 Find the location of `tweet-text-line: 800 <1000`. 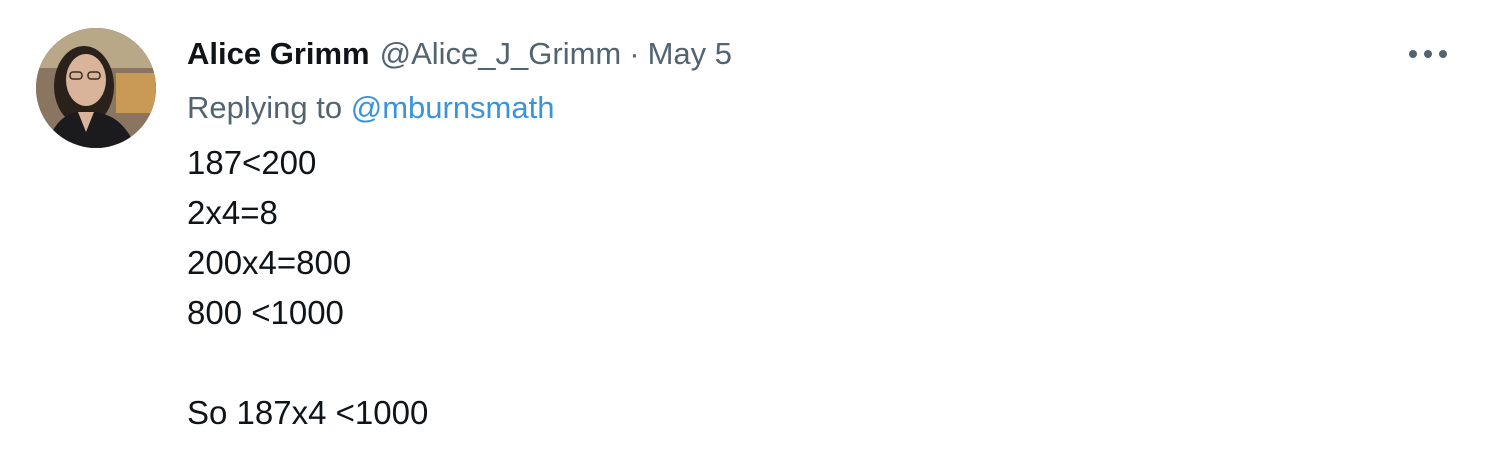

tweet-text-line: 800 <1000 is located at coordinates (265, 312).